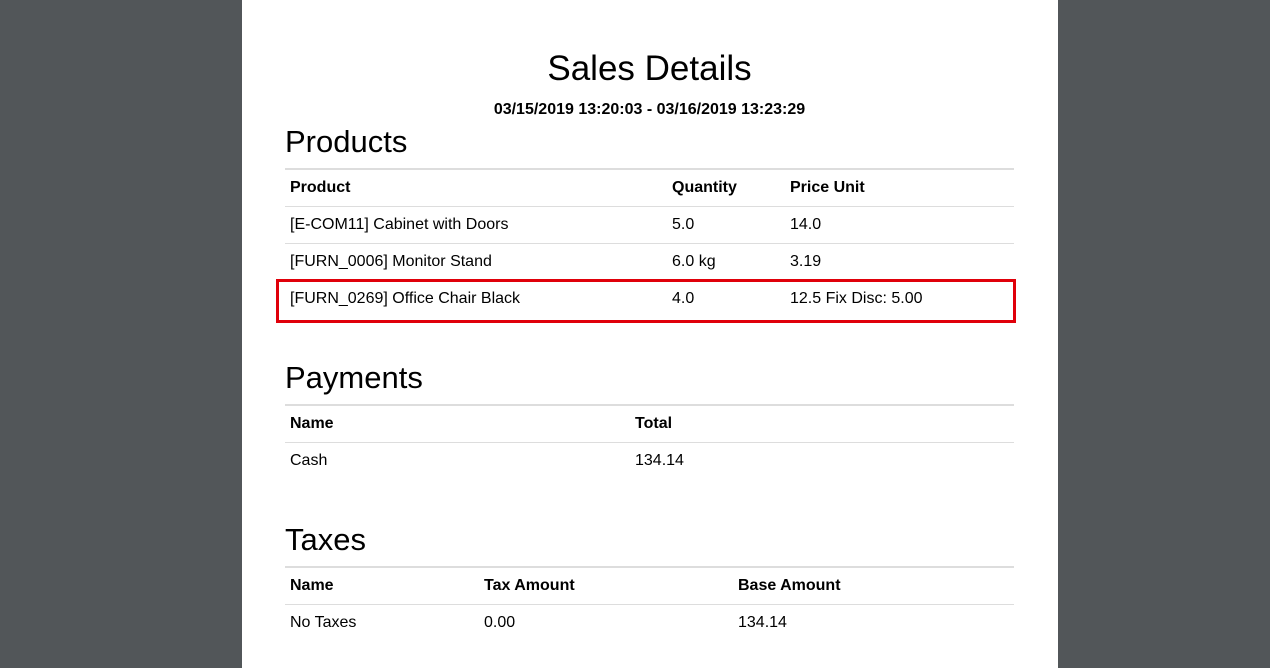 This screenshot has width=1270, height=668. Describe the element at coordinates (476, 187) in the screenshot. I see `column-header-product: Product` at that location.